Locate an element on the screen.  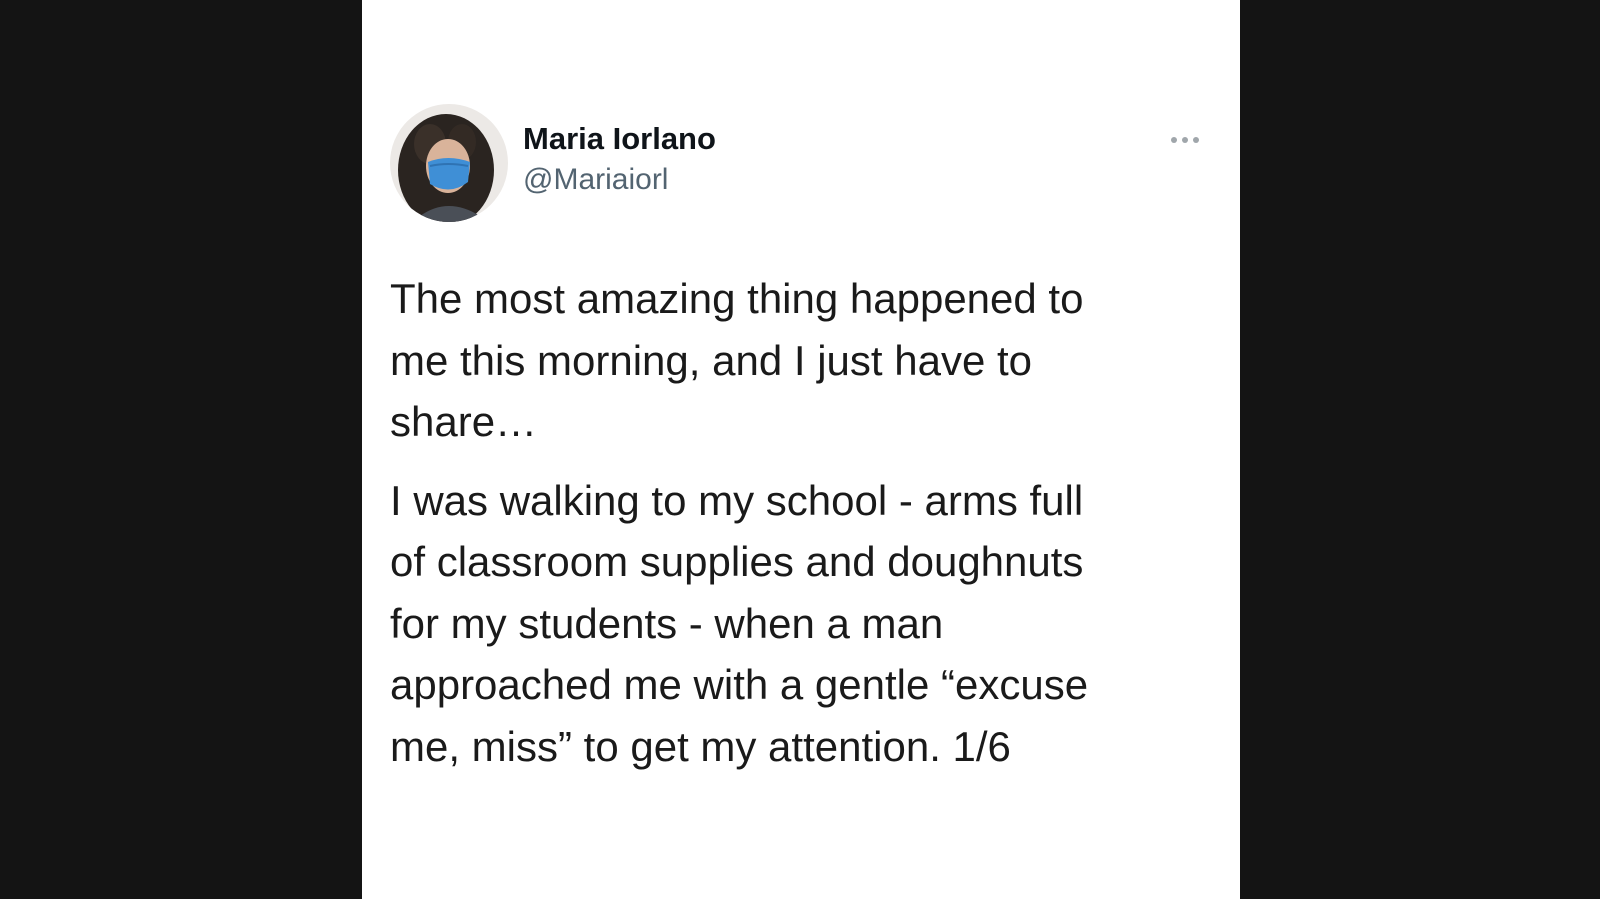
avatar is located at coordinates (449, 163).